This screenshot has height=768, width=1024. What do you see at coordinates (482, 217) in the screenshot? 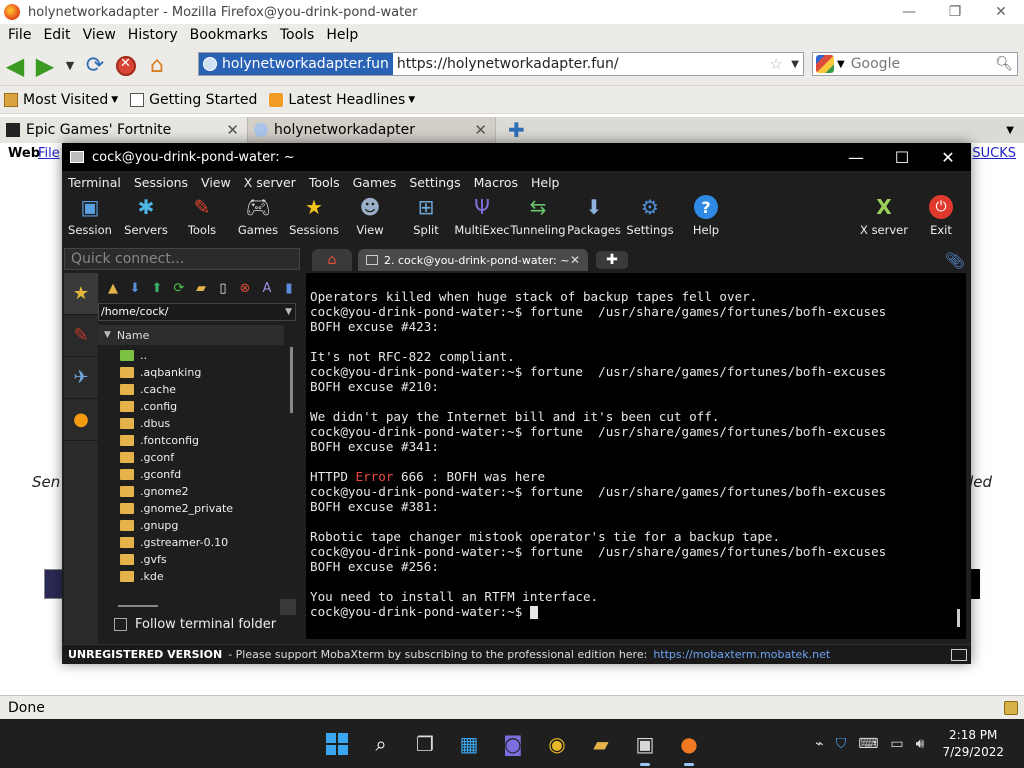
I see `toolbar-multiexec-button: Ψ MultiExec` at bounding box center [482, 217].